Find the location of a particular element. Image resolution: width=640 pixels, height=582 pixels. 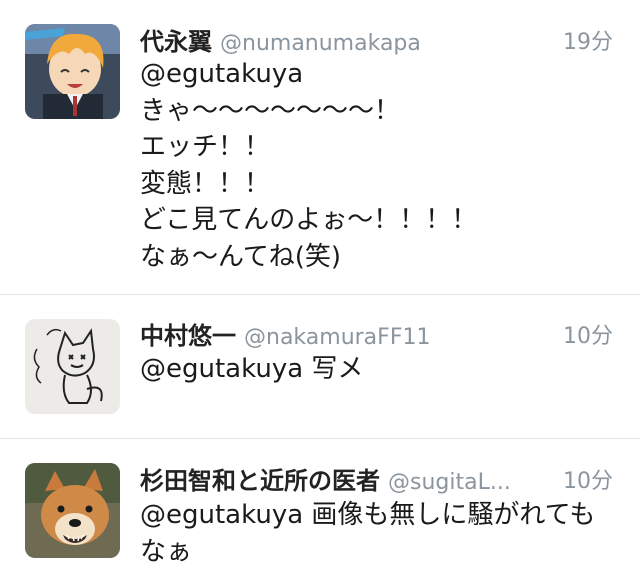

tweet-text-line: @egutakuya 画像も無しに騒がれても is located at coordinates (380, 515).